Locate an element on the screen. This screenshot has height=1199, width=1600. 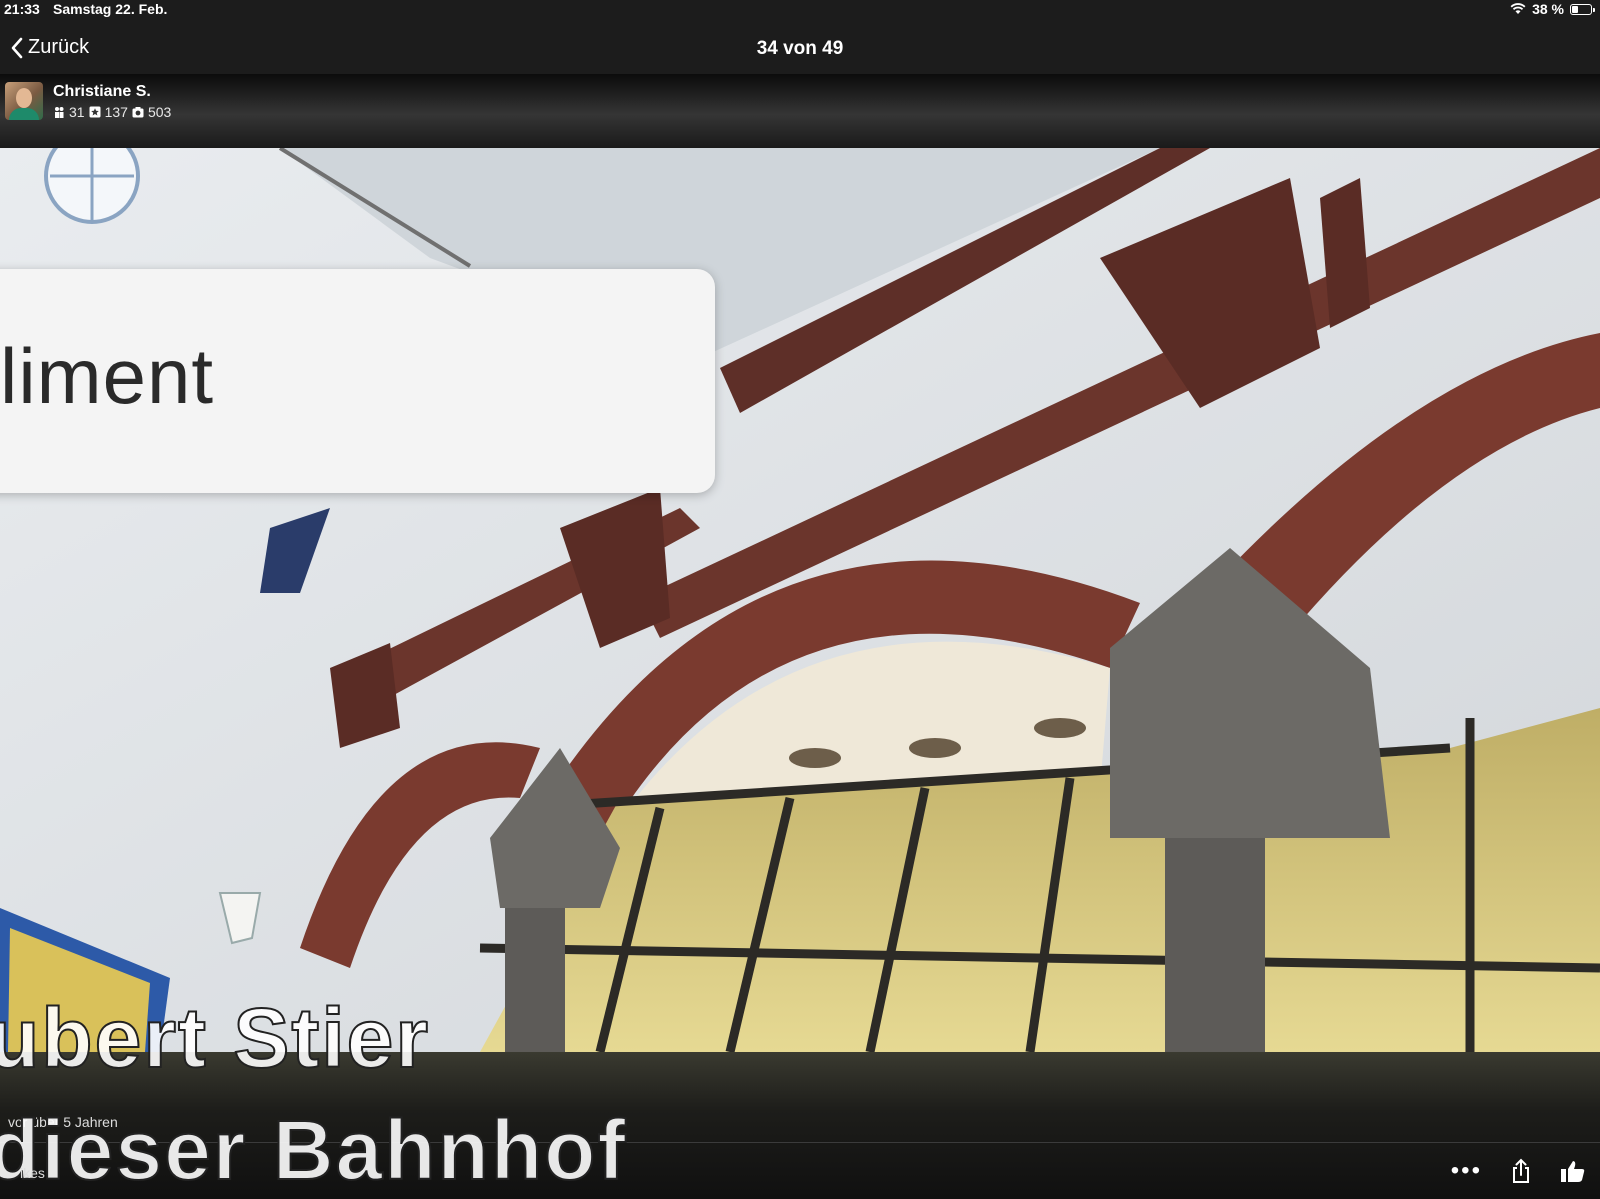
status-date: Samstag 22. Feb. is located at coordinates (110, 9).